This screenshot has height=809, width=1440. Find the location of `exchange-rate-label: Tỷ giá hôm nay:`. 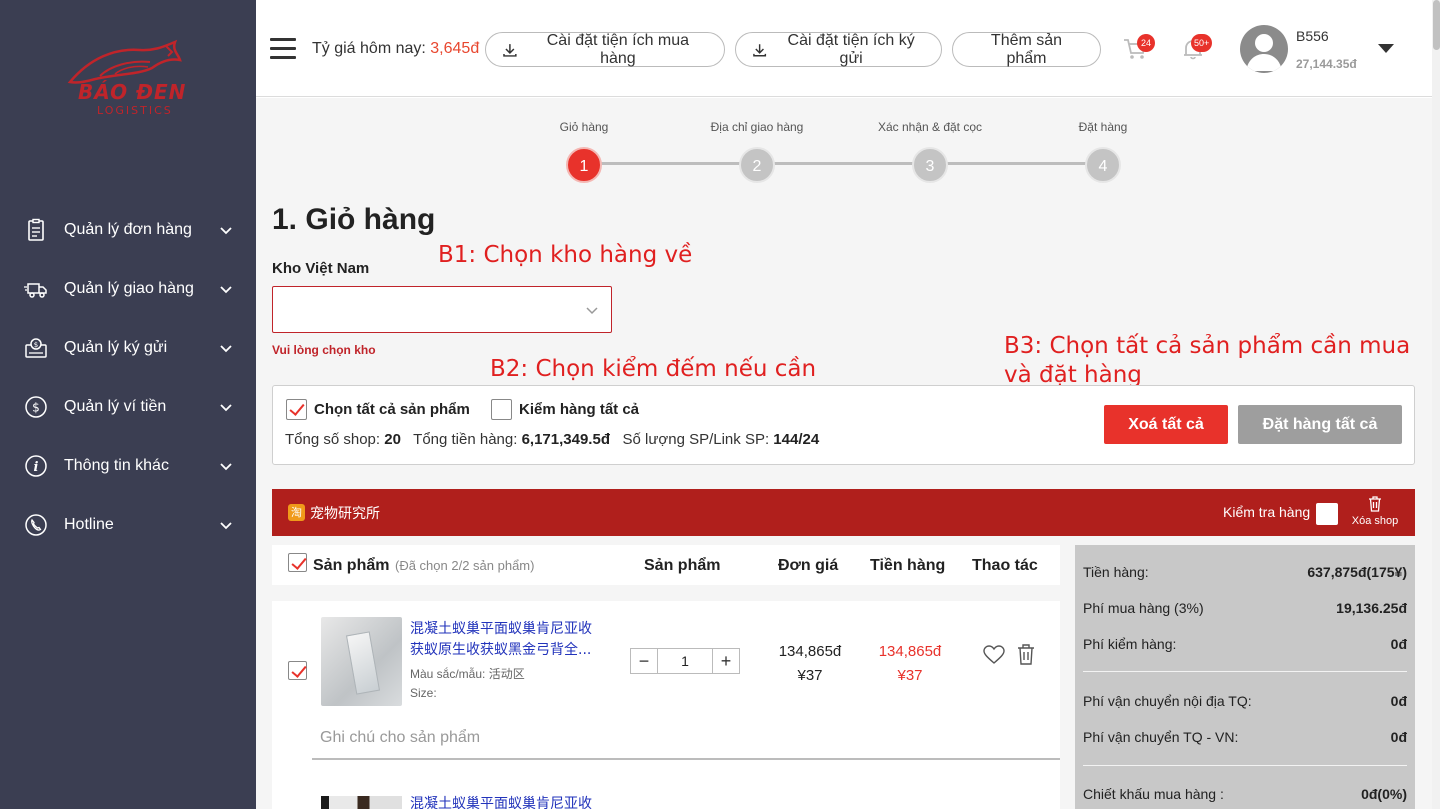

exchange-rate-label: Tỷ giá hôm nay: is located at coordinates (369, 48).